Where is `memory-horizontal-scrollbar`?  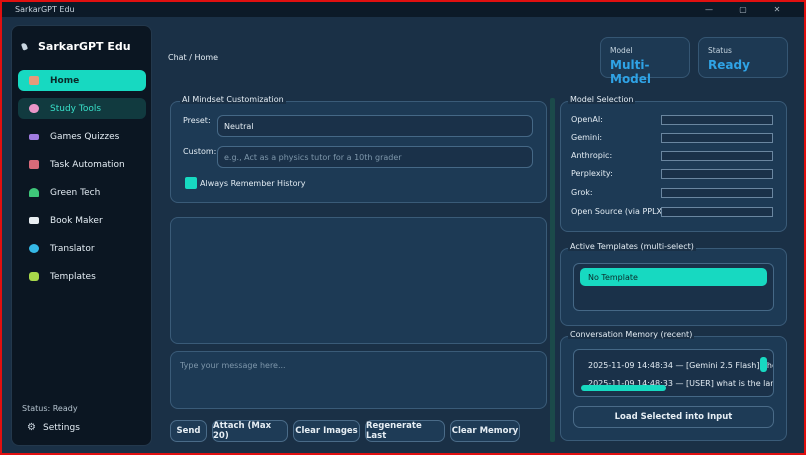
memory-horizontal-scrollbar is located at coordinates (623, 388).